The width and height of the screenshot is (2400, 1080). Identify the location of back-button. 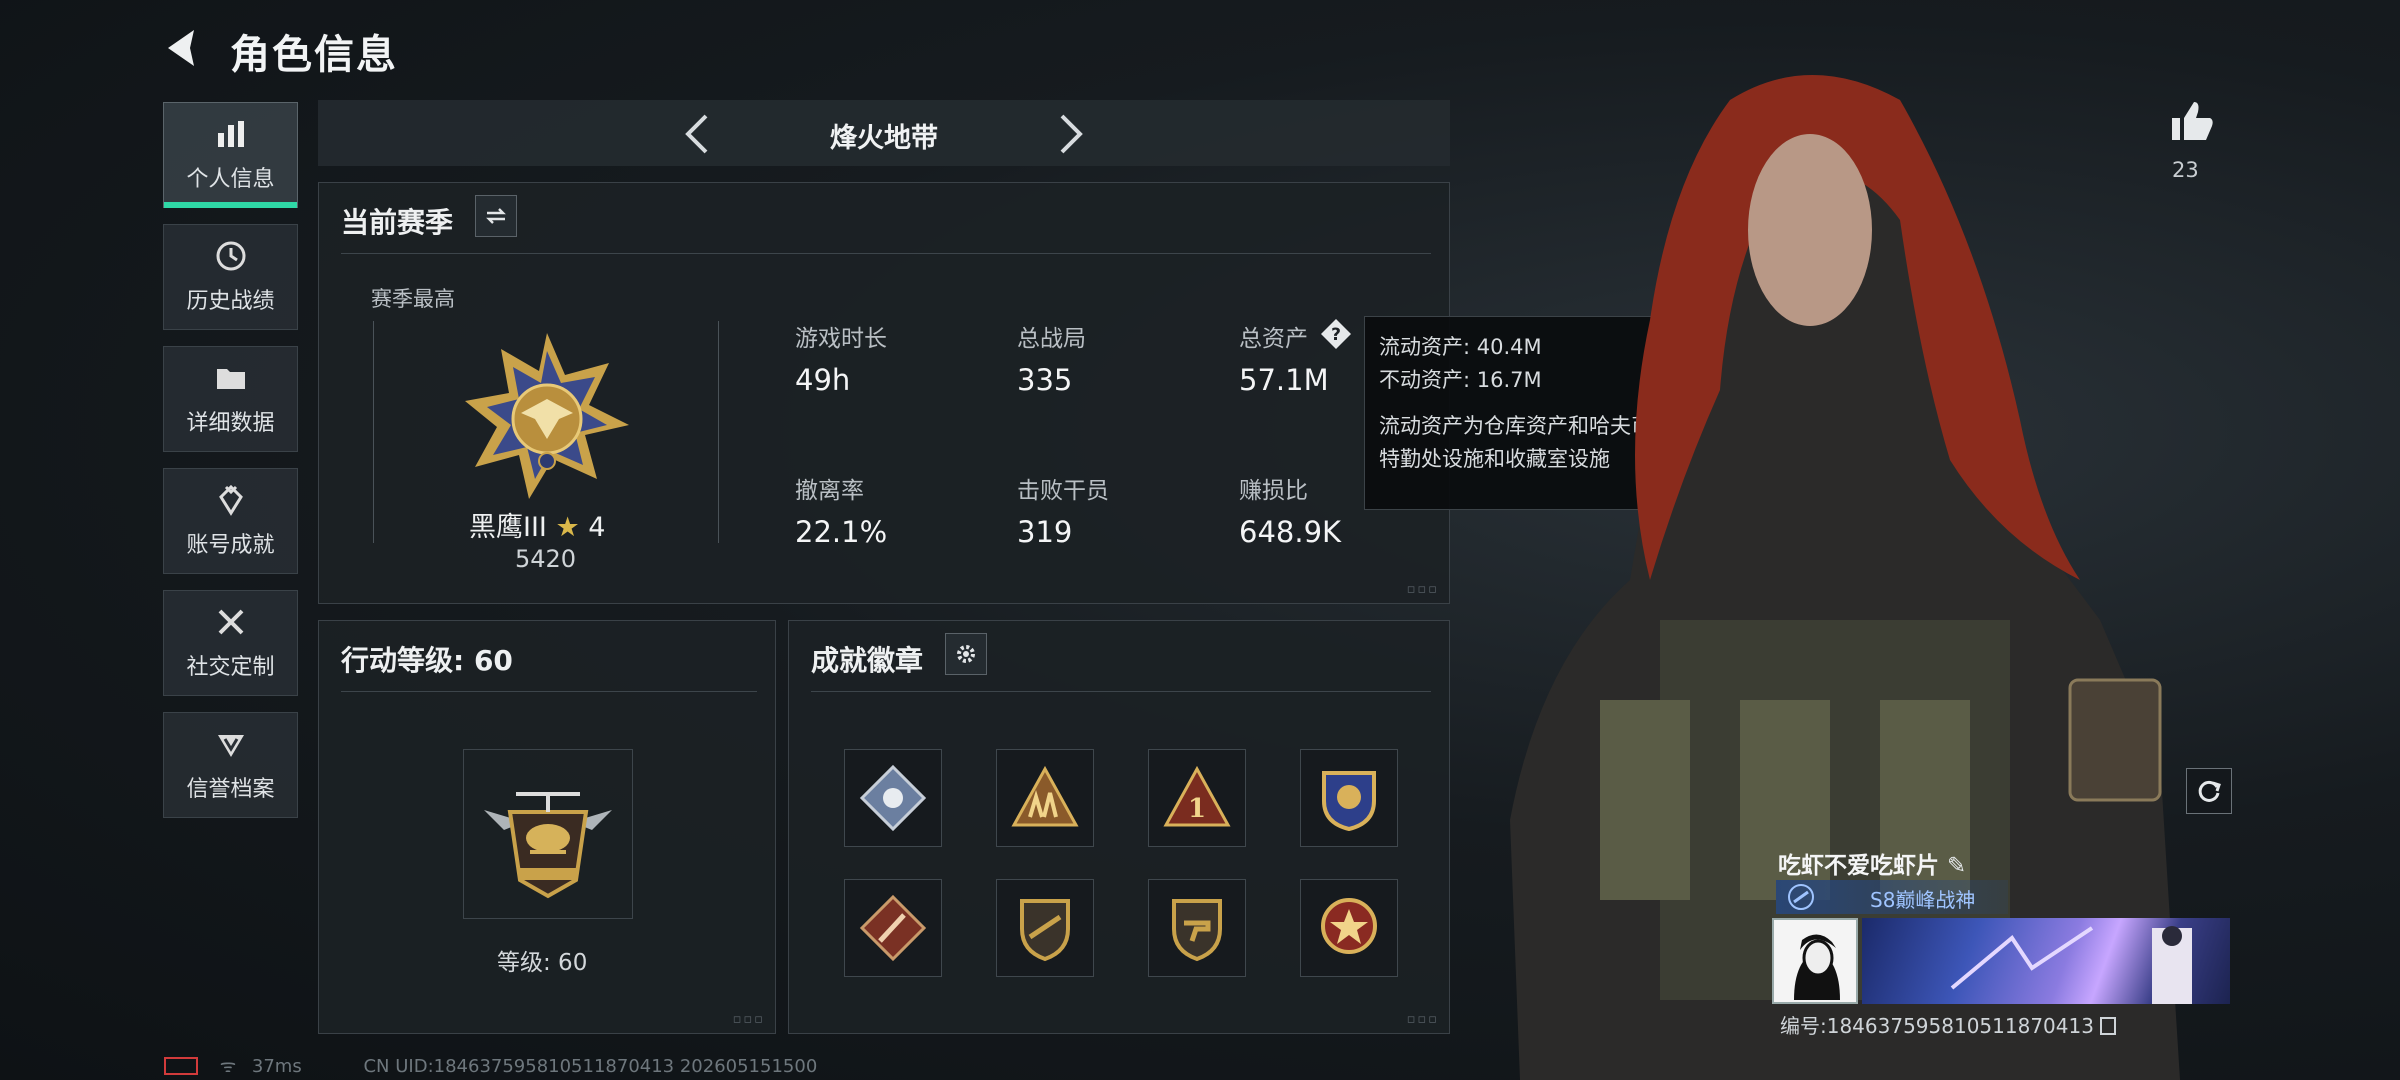
(184, 48).